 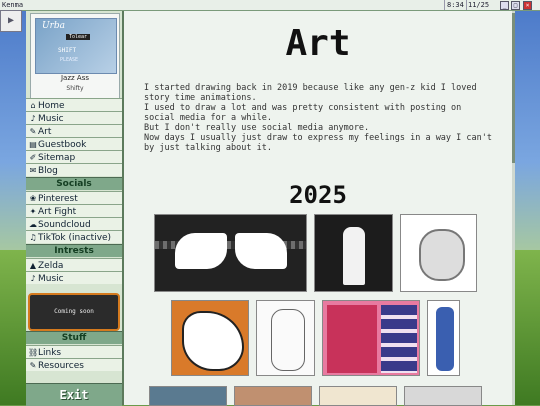 I want to click on close-icon: ×, so click(x=527, y=5).